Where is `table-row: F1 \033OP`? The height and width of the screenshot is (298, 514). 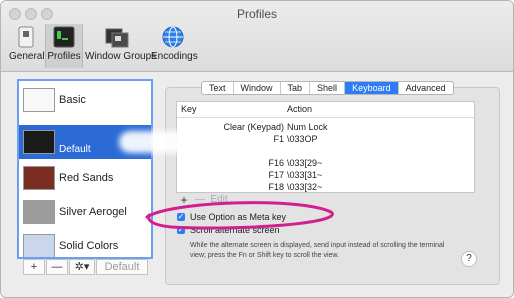 table-row: F1 \033OP is located at coordinates (325, 140).